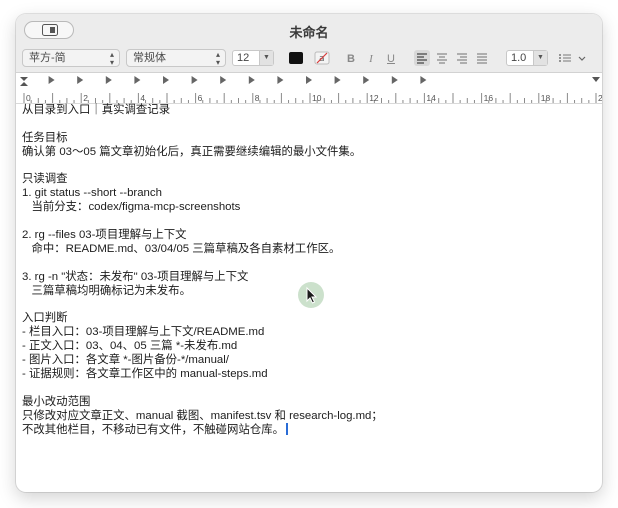 The width and height of the screenshot is (618, 508). What do you see at coordinates (181, 248) in the screenshot?
I see `document-line: 命中：README.md、03/04/05 三篇草稿及各自素材工作区。` at bounding box center [181, 248].